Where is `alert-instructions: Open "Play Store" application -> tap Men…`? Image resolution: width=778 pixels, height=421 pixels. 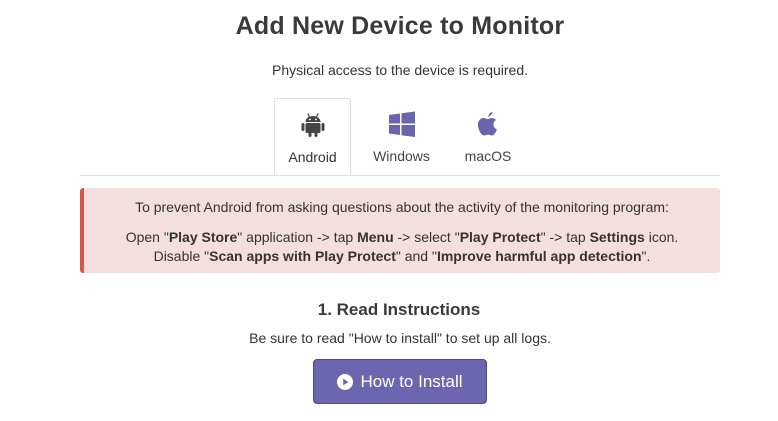
alert-instructions: Open "Play Store" application -> tap Men… is located at coordinates (402, 237).